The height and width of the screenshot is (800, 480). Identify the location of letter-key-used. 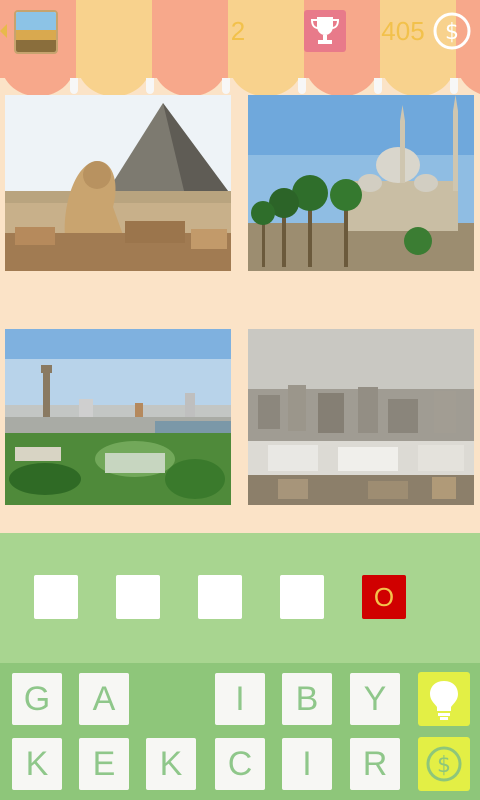
(171, 699).